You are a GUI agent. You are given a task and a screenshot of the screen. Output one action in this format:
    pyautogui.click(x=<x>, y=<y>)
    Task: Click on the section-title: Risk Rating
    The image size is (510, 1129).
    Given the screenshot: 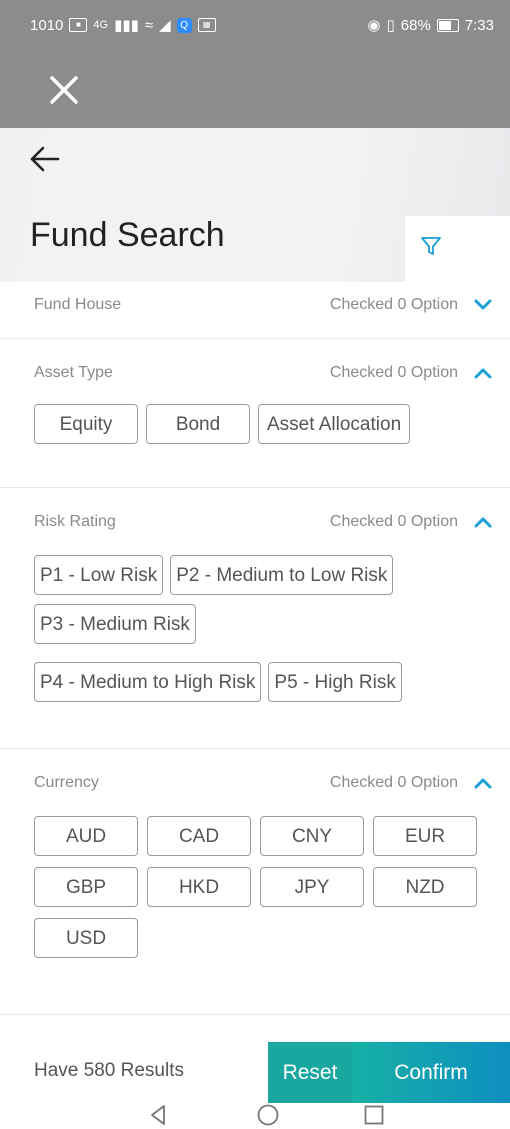 What is the action you would take?
    pyautogui.click(x=75, y=521)
    